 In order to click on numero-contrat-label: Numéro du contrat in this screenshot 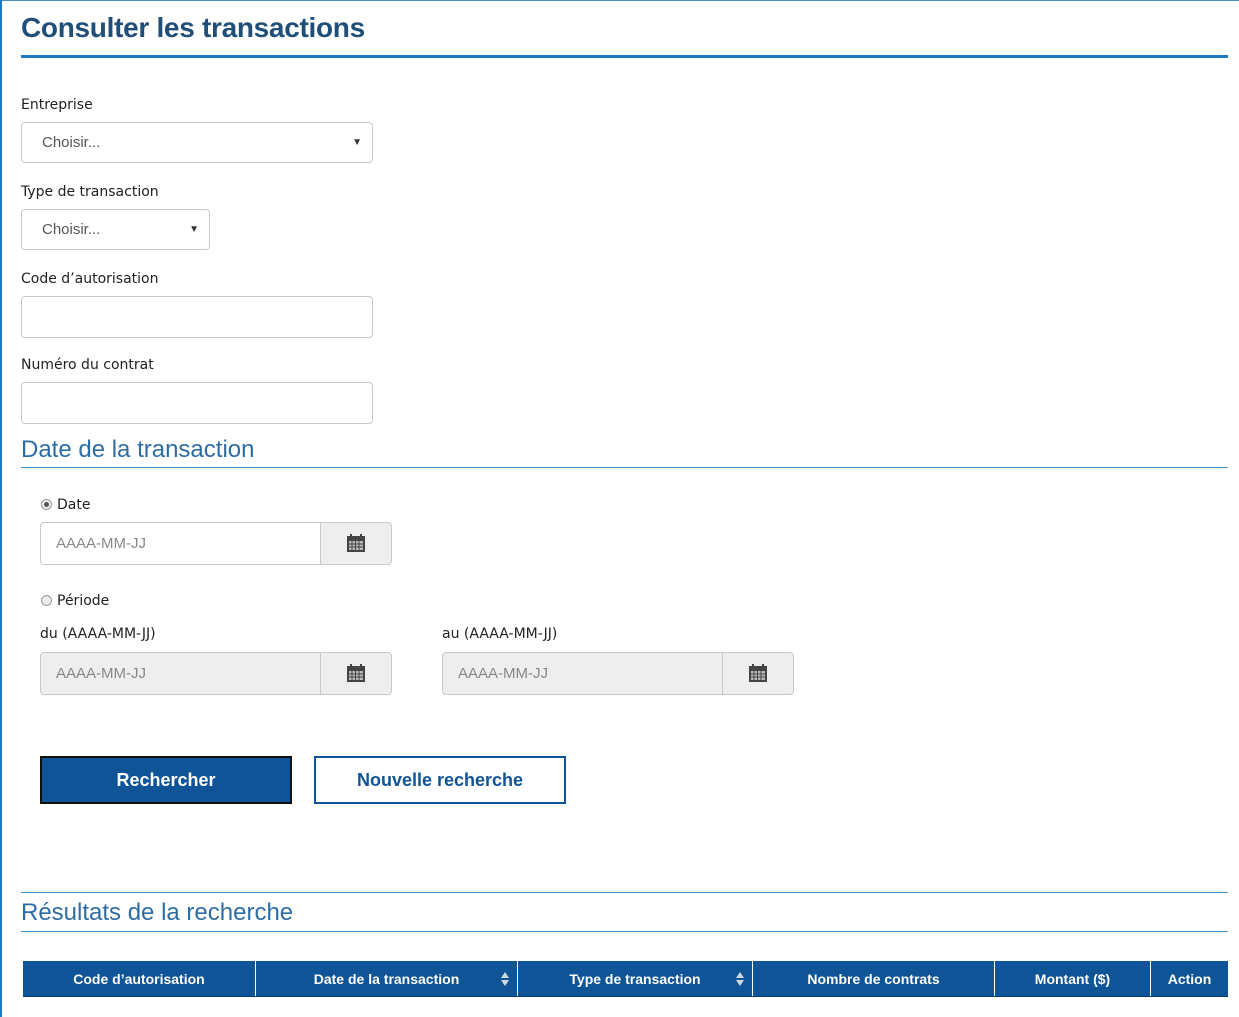, I will do `click(87, 365)`.